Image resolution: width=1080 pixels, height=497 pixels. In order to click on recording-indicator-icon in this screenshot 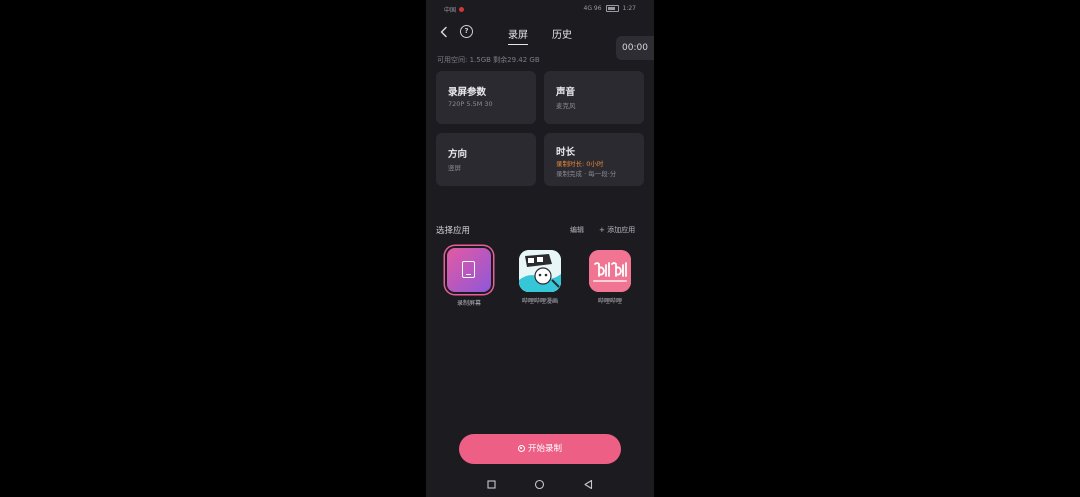, I will do `click(462, 9)`.